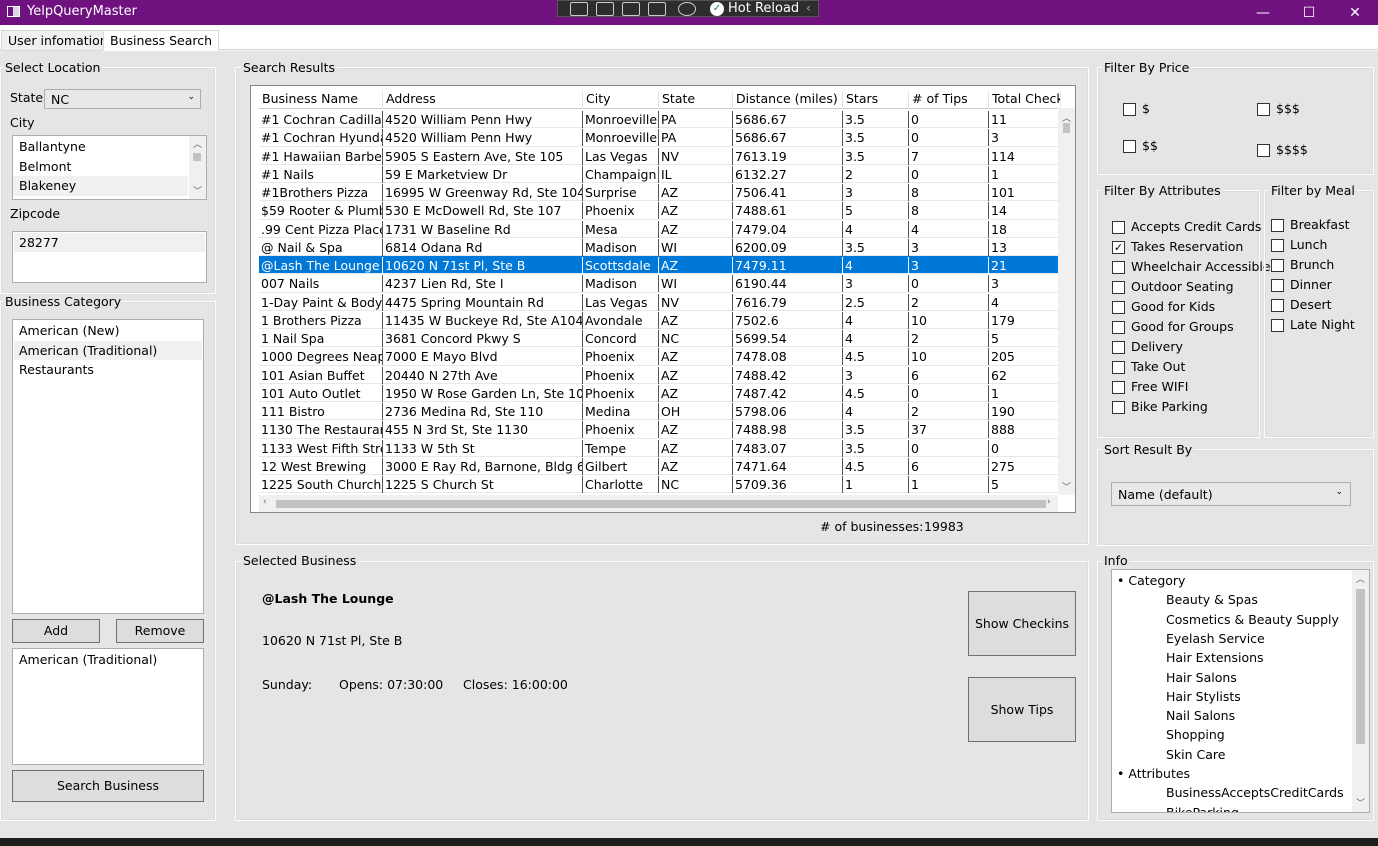 This screenshot has width=1378, height=846. I want to click on tree-leaf: Shopping, so click(1195, 734).